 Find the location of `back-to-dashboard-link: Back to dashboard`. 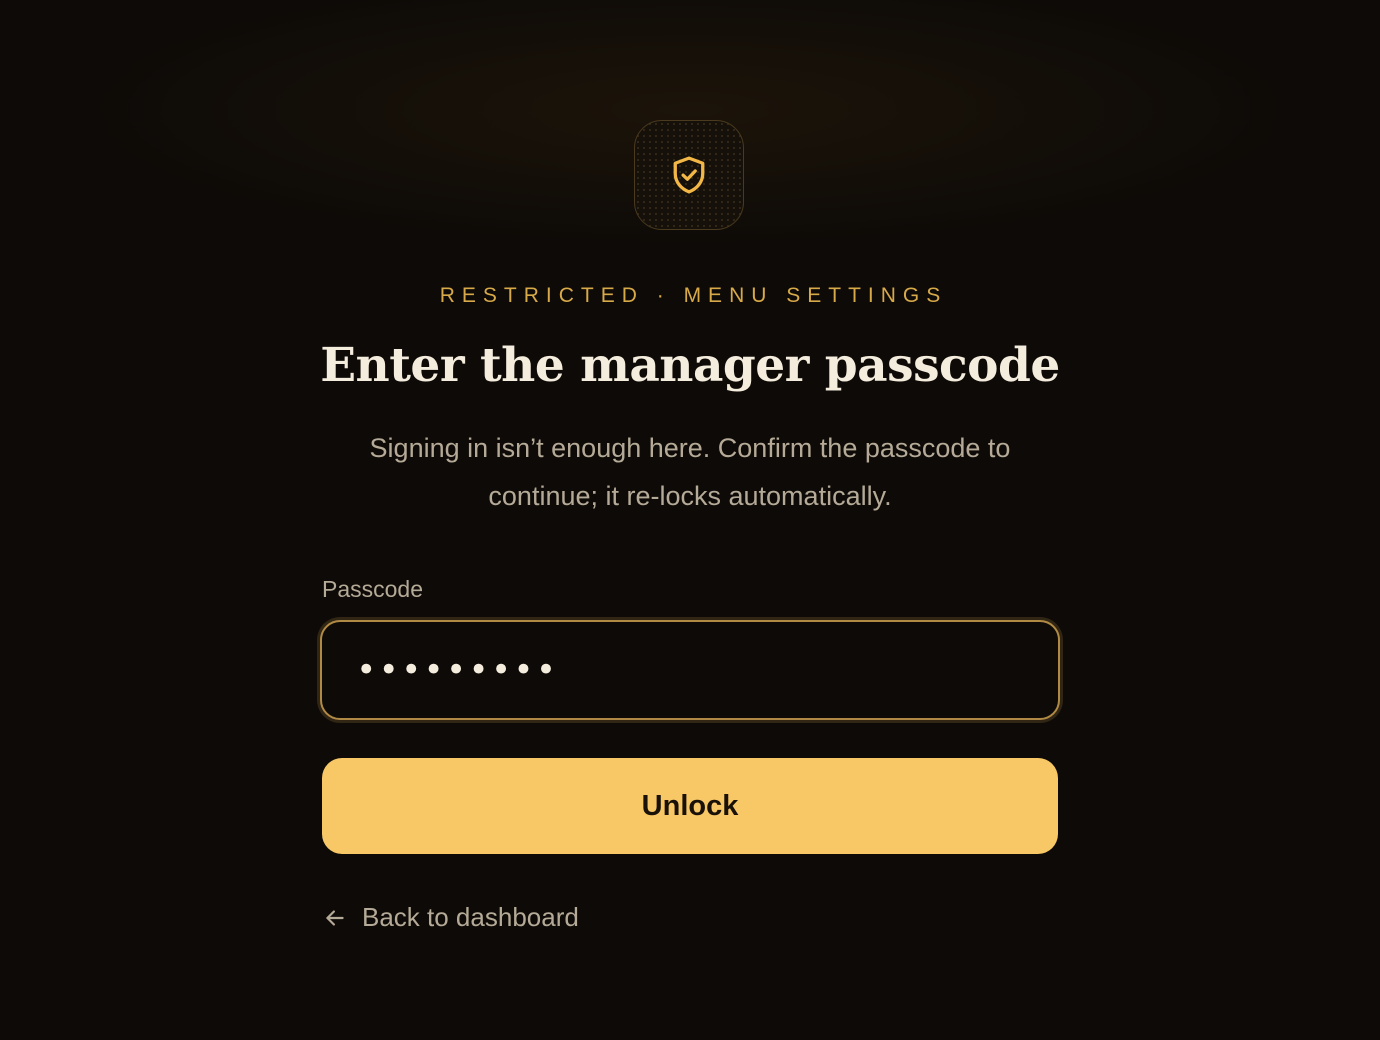

back-to-dashboard-link: Back to dashboard is located at coordinates (450, 917).